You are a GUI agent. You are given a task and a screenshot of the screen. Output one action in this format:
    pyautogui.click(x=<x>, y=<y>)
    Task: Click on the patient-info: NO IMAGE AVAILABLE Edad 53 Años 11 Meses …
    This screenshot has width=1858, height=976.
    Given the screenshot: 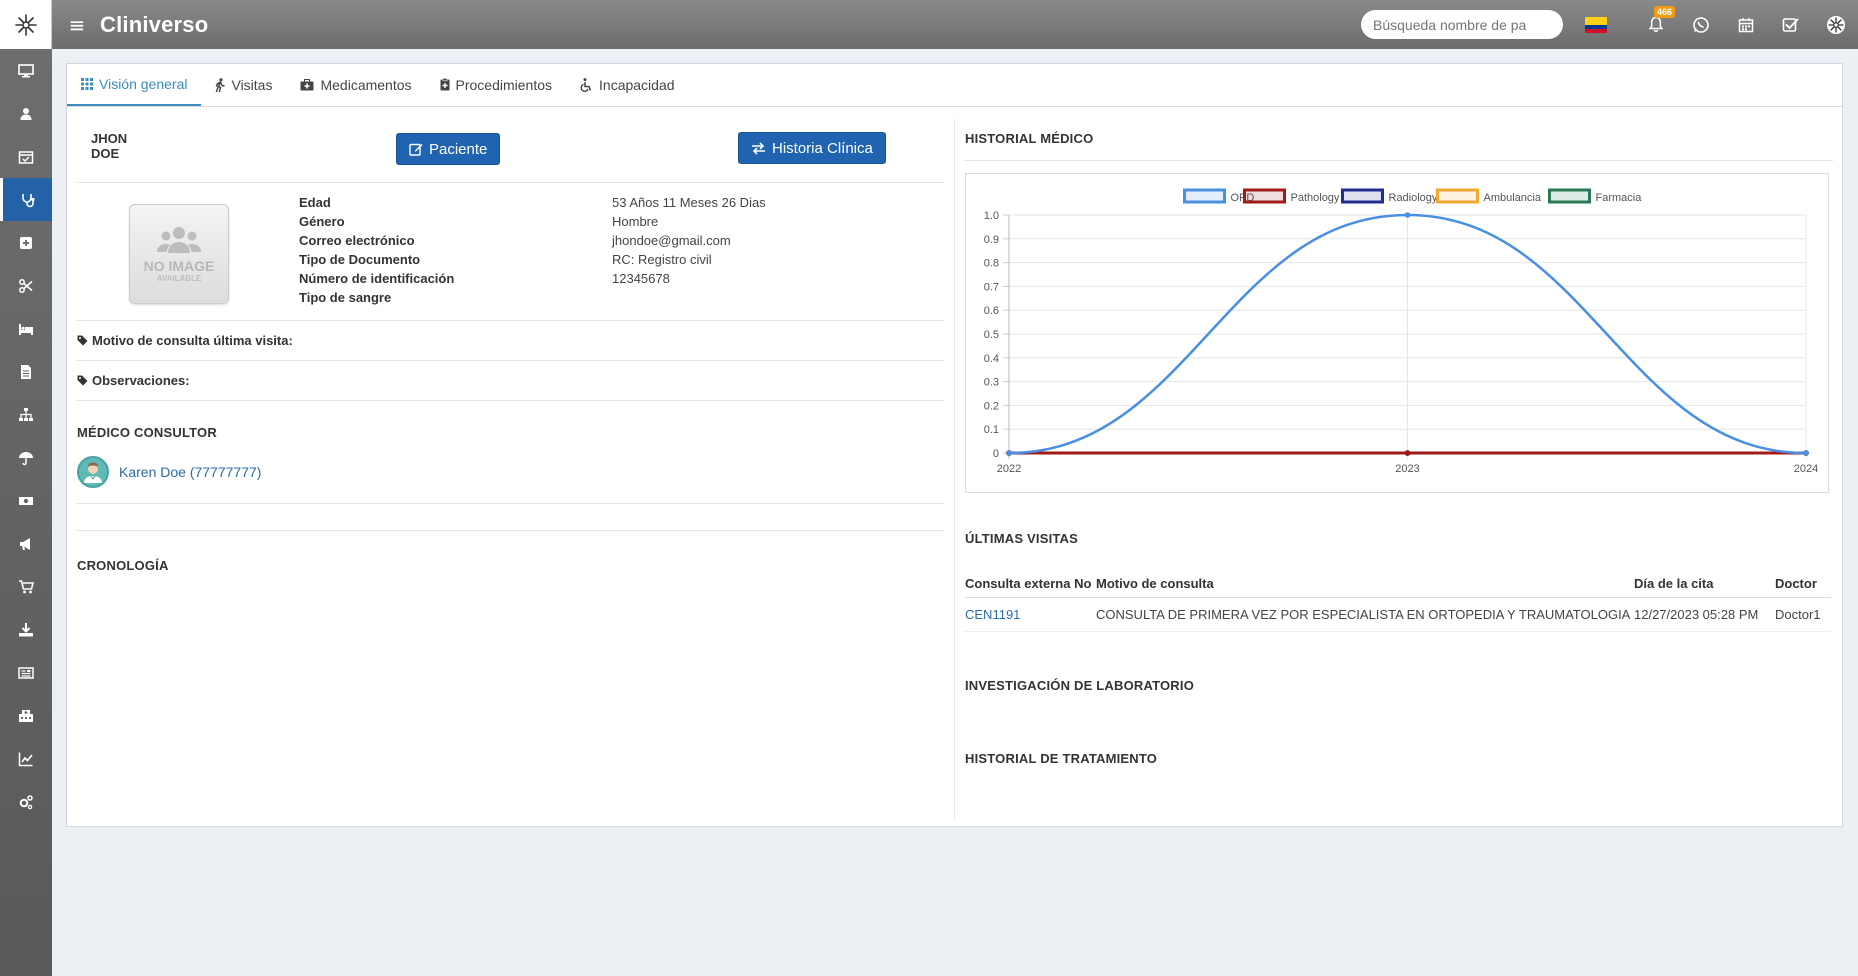 What is the action you would take?
    pyautogui.click(x=510, y=252)
    